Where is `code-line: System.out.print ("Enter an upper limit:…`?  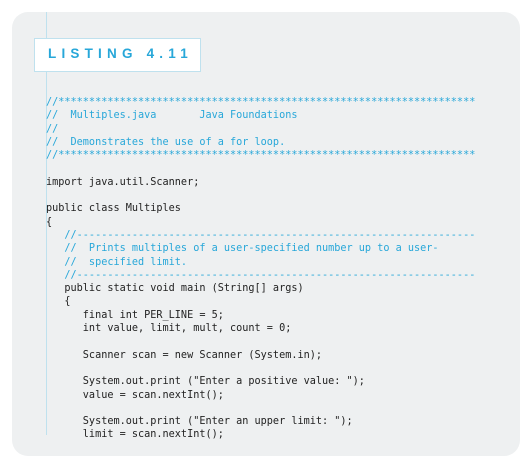 code-line: System.out.print ("Enter an upper limit:… is located at coordinates (199, 422).